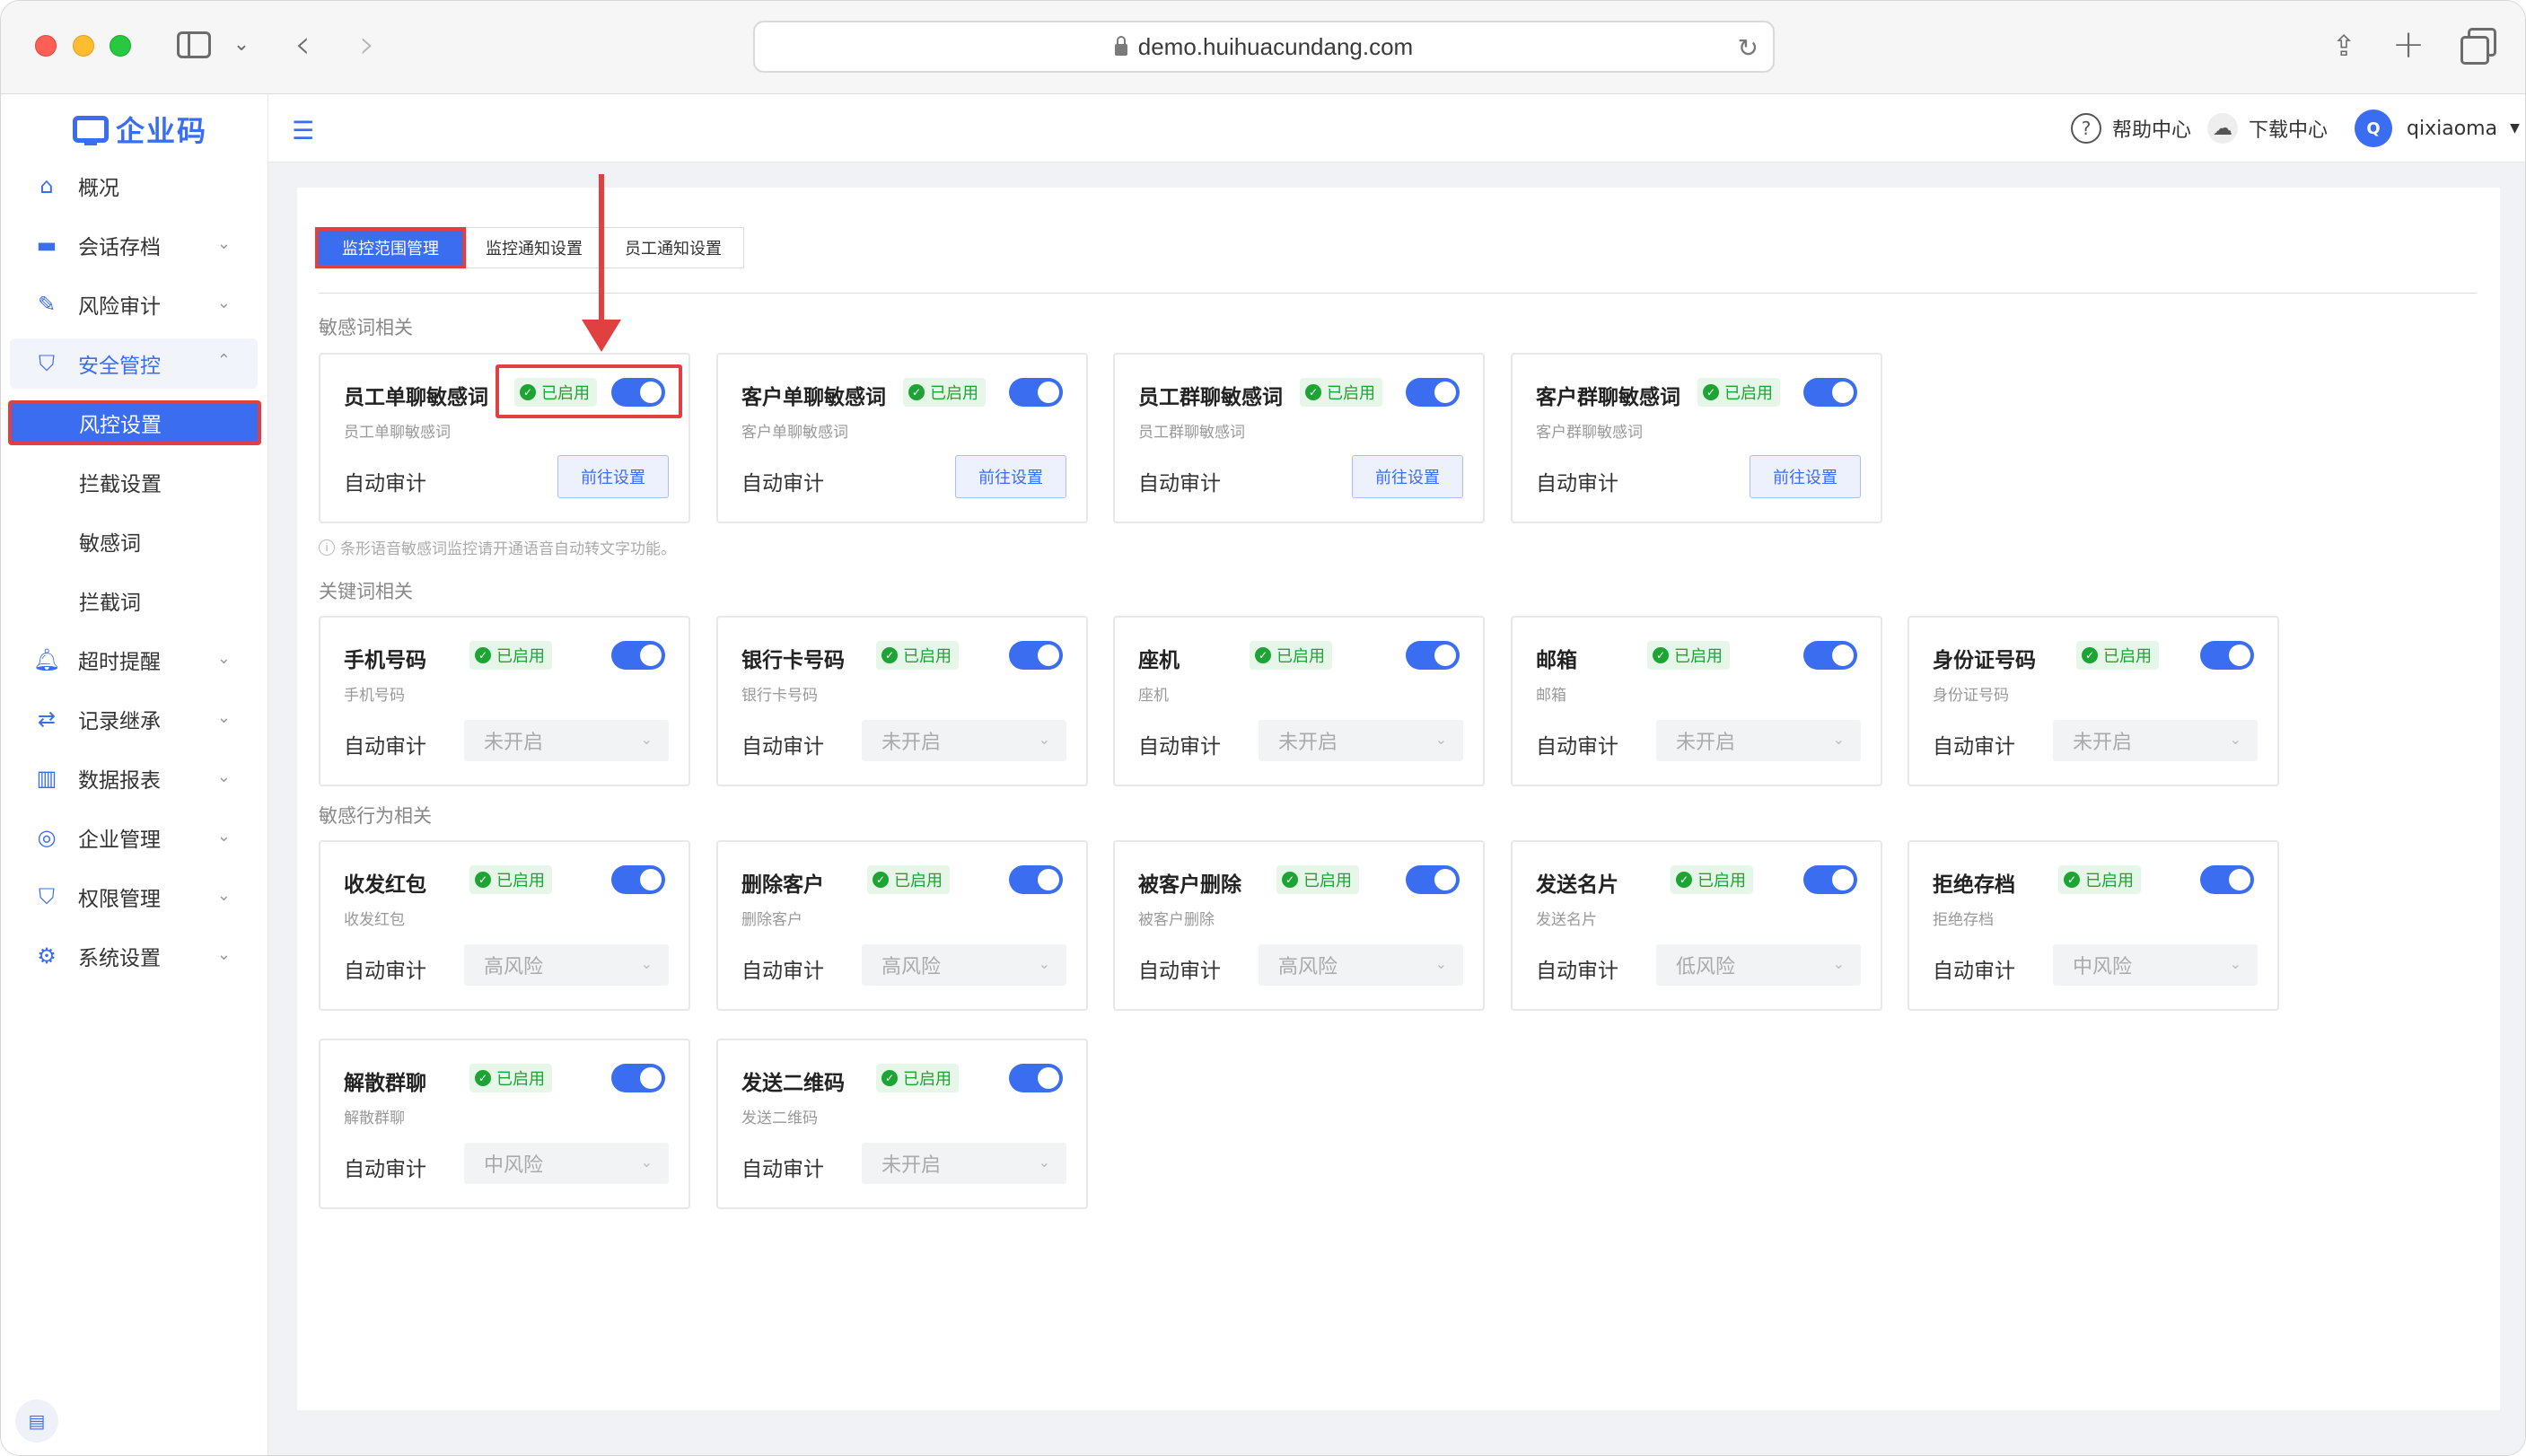 The image size is (2526, 1456). I want to click on sidebar-item-label: 会话存档, so click(119, 248).